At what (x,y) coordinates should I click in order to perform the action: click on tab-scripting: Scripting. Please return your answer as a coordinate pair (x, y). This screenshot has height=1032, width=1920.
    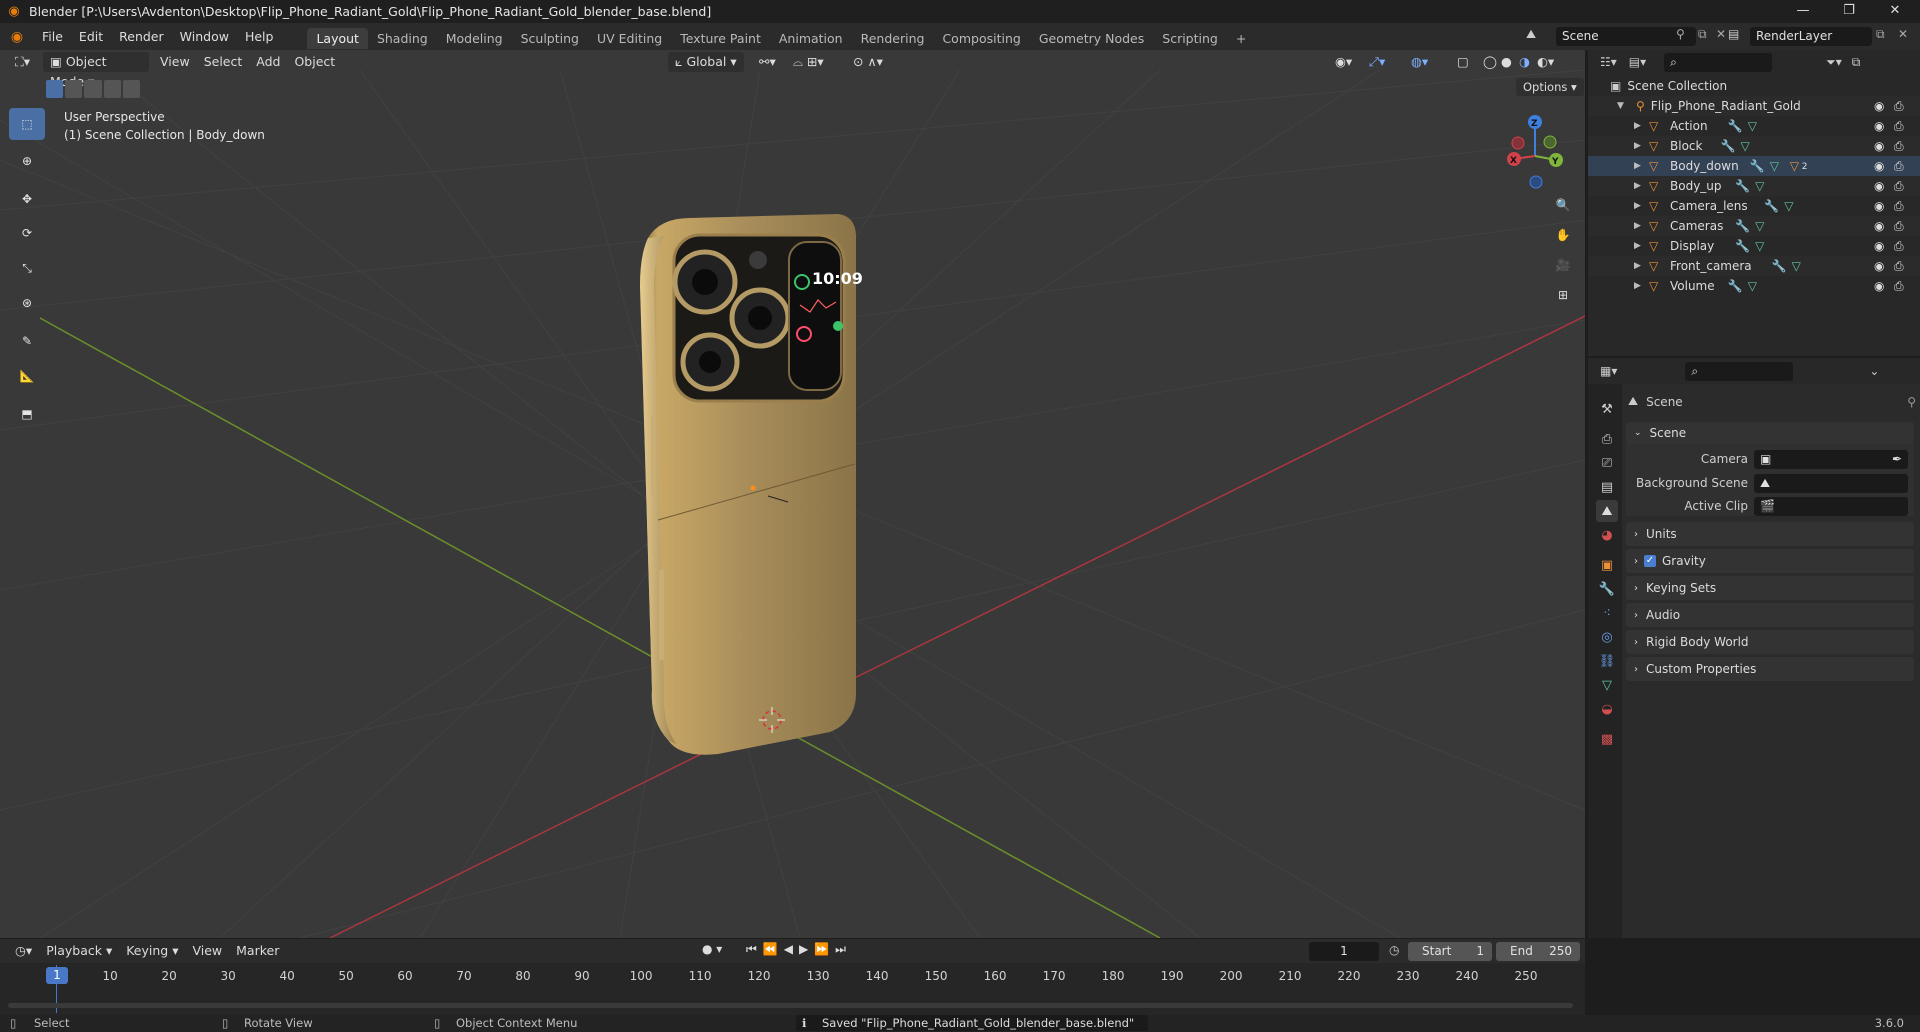
    Looking at the image, I should click on (1190, 38).